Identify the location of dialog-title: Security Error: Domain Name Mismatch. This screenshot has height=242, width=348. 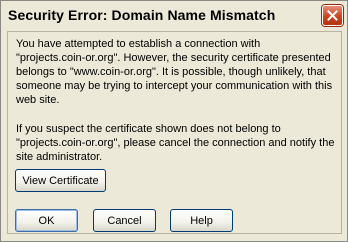
(142, 15).